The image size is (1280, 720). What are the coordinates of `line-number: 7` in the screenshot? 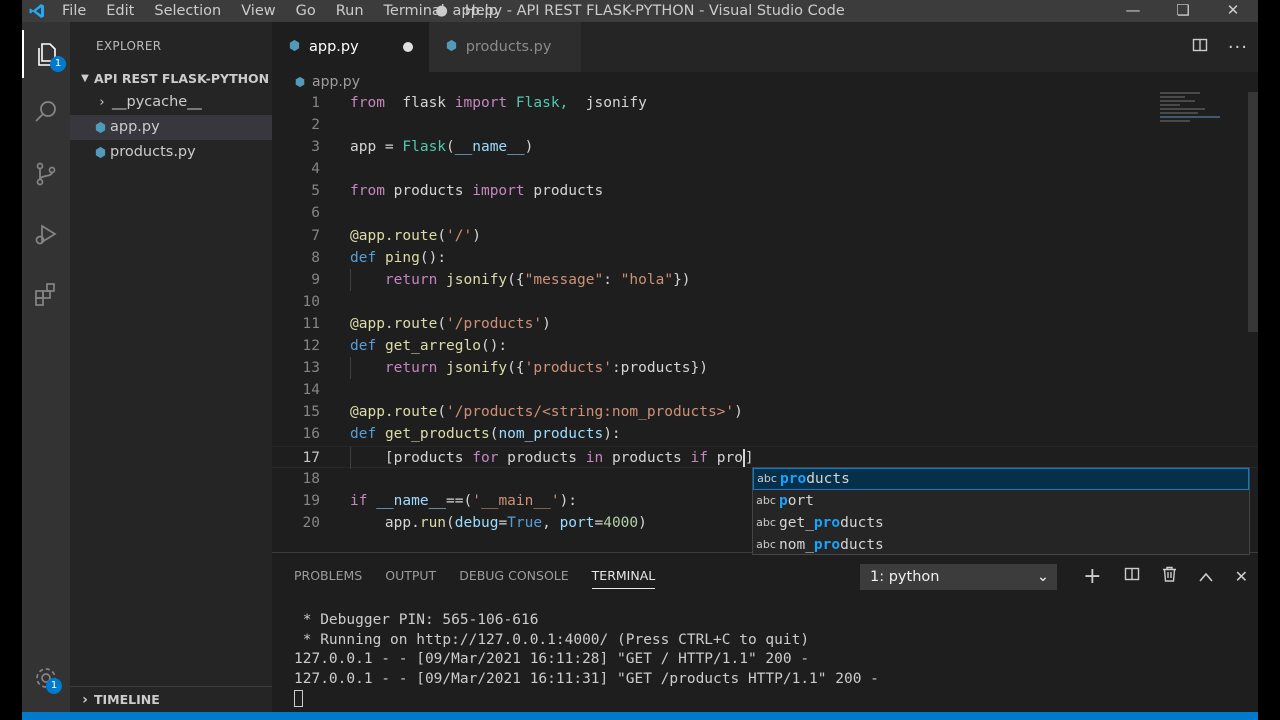 It's located at (315, 235).